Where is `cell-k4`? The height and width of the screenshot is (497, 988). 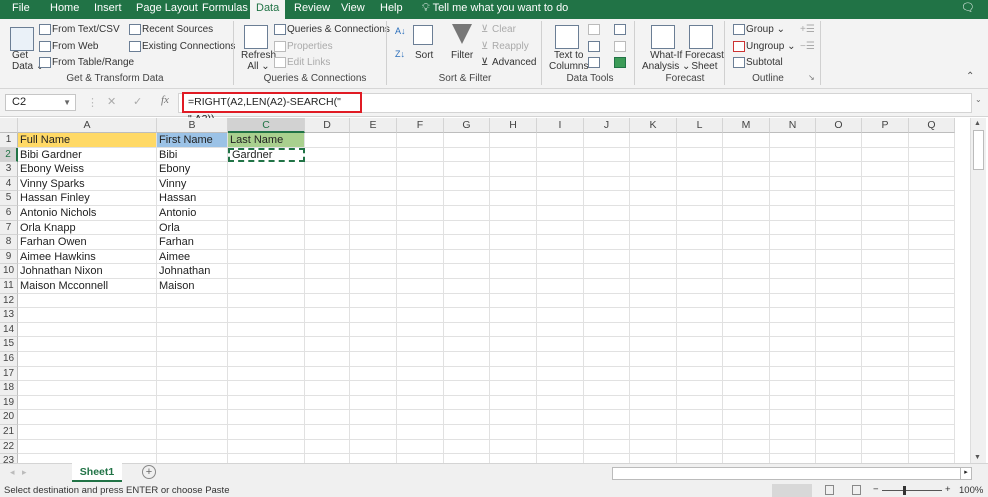
cell-k4 is located at coordinates (653, 184).